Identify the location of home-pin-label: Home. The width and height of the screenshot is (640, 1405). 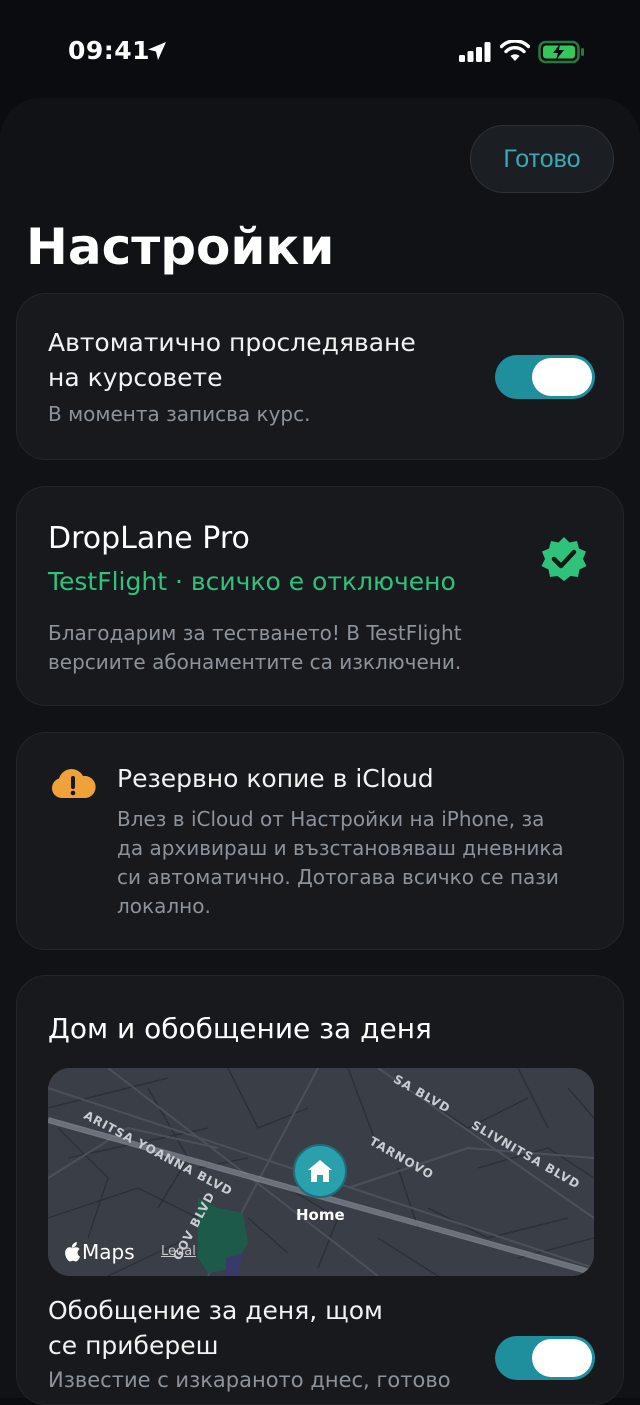
(320, 1215).